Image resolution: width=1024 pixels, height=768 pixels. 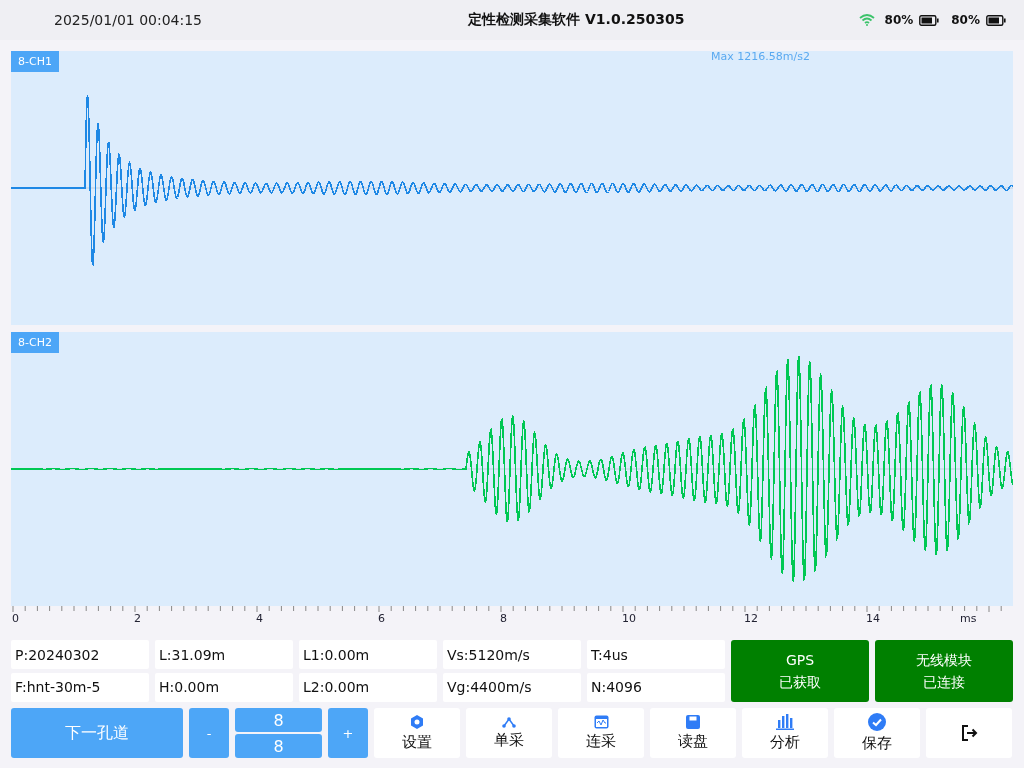 I want to click on status-title: GPS, so click(x=800, y=660).